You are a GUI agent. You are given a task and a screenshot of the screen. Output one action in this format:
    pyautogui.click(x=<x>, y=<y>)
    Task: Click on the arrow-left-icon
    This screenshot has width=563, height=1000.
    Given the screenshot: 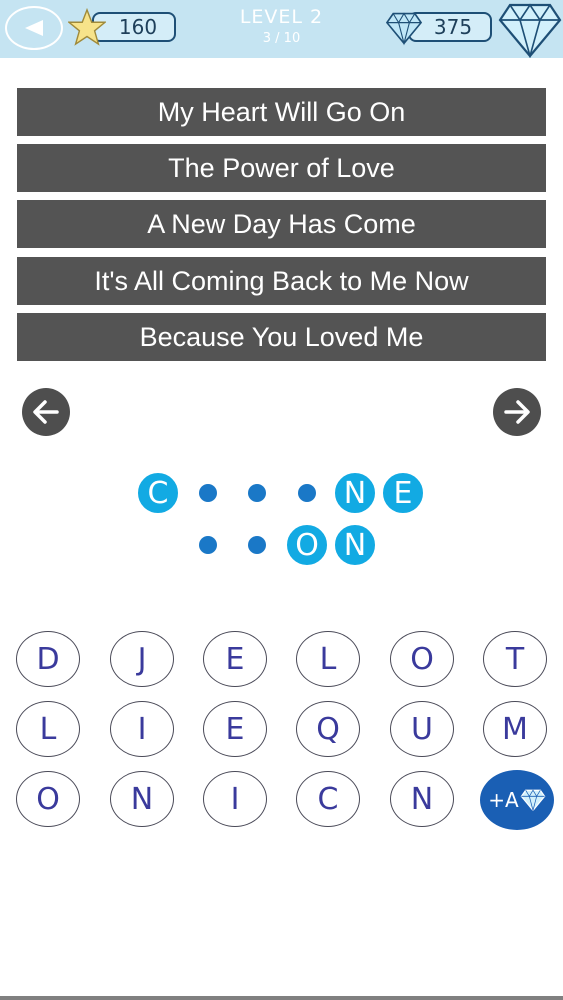 What is the action you would take?
    pyautogui.click(x=46, y=412)
    